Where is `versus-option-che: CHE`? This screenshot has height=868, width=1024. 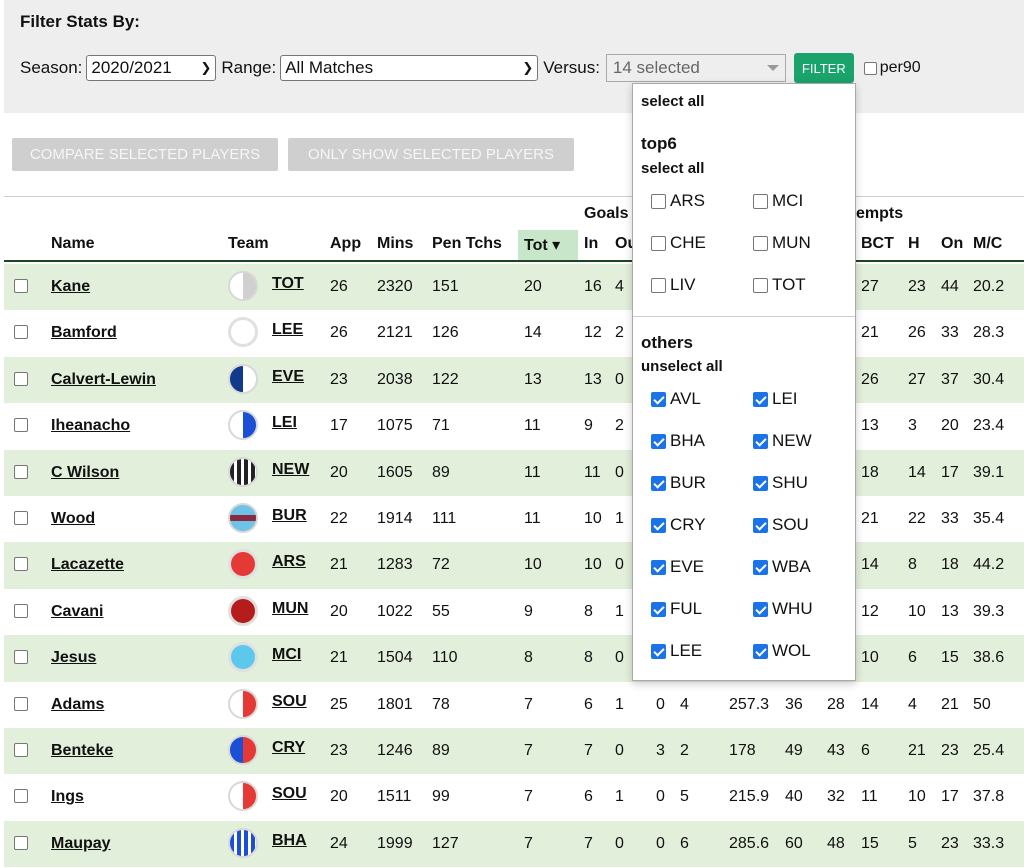 versus-option-che: CHE is located at coordinates (678, 243).